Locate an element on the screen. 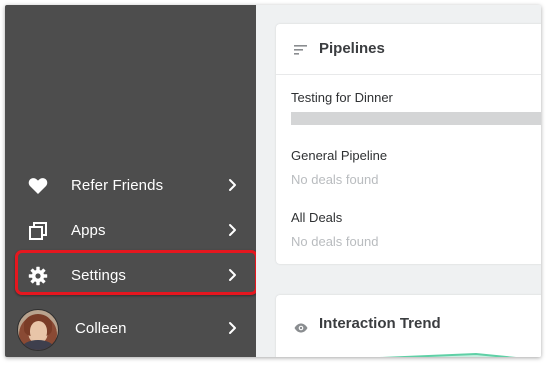  eye-icon is located at coordinates (301, 326).